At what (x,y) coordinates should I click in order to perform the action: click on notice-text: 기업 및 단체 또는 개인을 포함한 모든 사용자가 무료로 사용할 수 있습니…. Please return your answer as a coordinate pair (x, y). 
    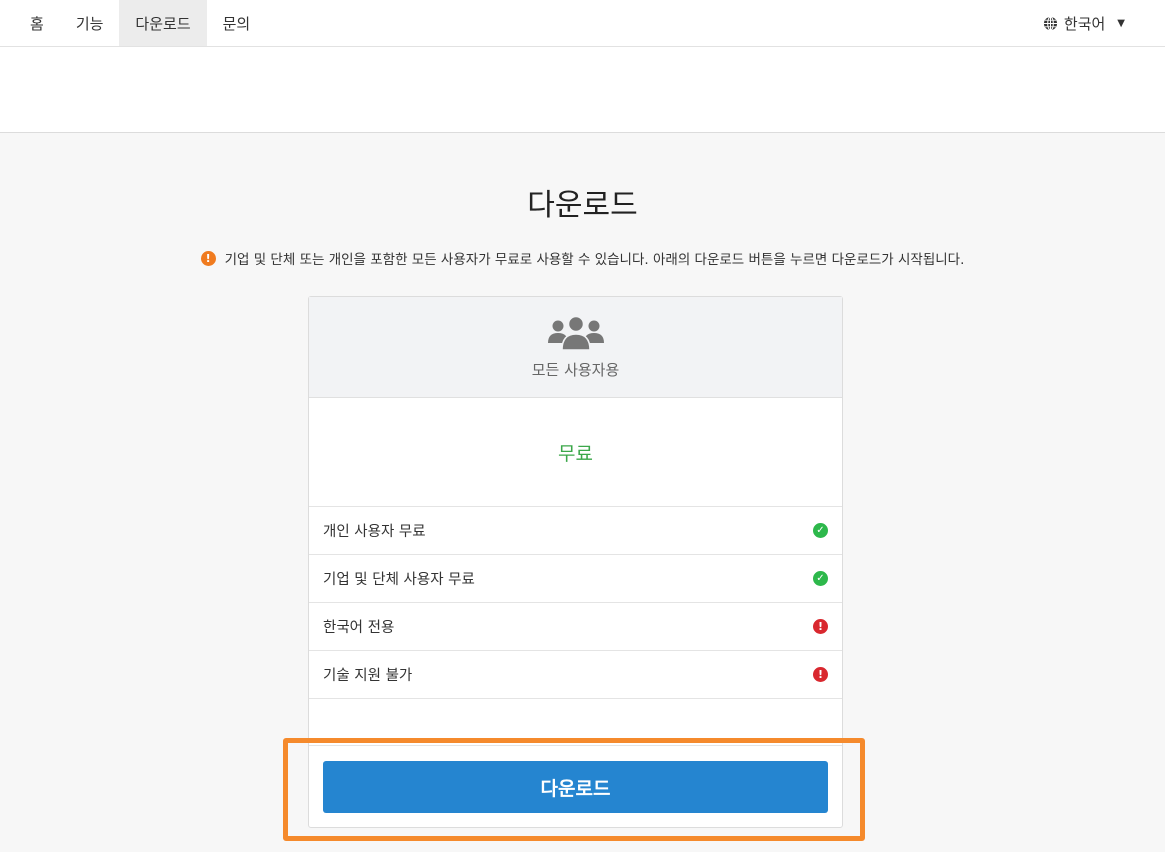
    Looking at the image, I should click on (594, 260).